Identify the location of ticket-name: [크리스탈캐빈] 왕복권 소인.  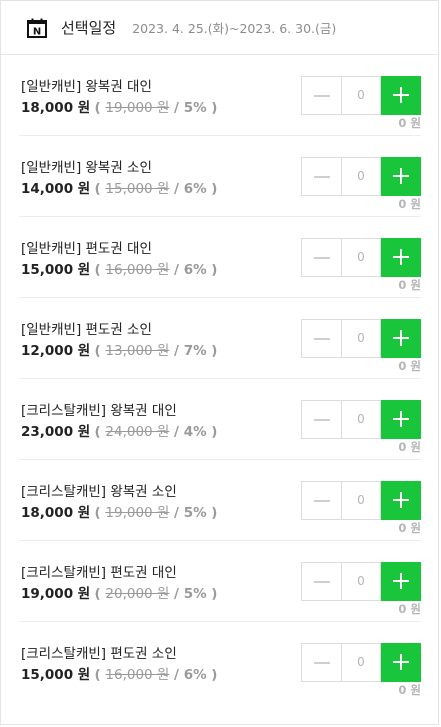
(99, 492).